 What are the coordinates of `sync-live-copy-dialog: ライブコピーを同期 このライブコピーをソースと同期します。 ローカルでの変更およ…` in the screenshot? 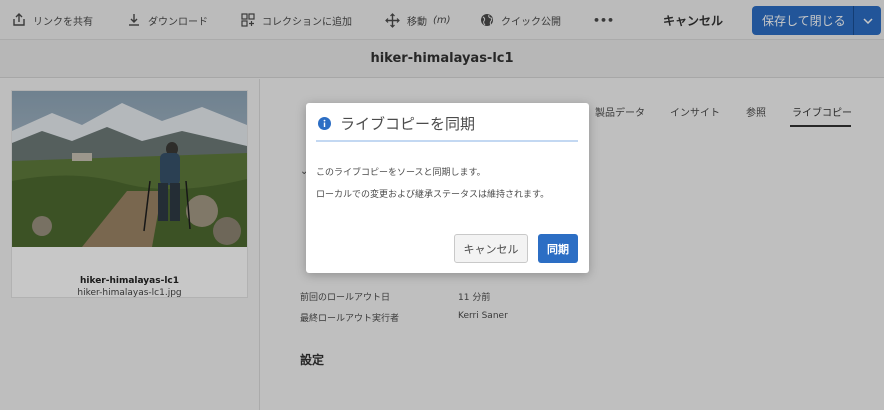 It's located at (447, 188).